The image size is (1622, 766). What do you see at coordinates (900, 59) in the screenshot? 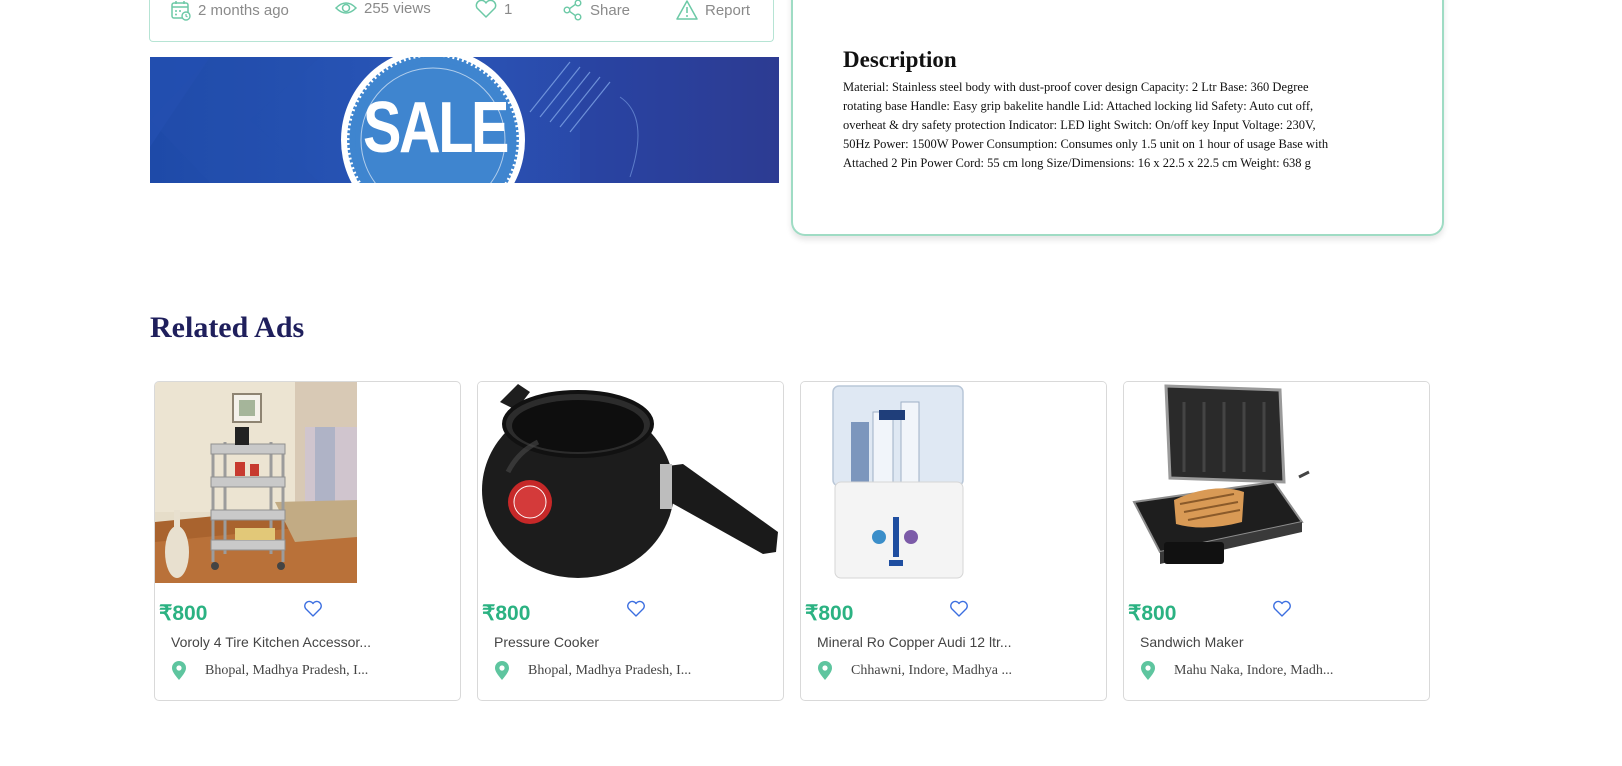
I see `description-title: Description` at bounding box center [900, 59].